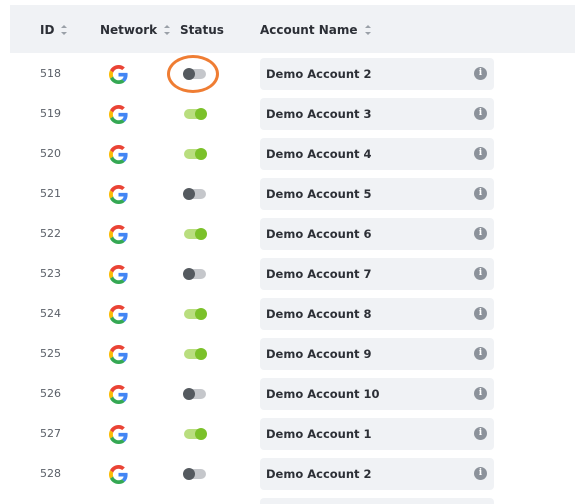  I want to click on partial-row, so click(377, 501).